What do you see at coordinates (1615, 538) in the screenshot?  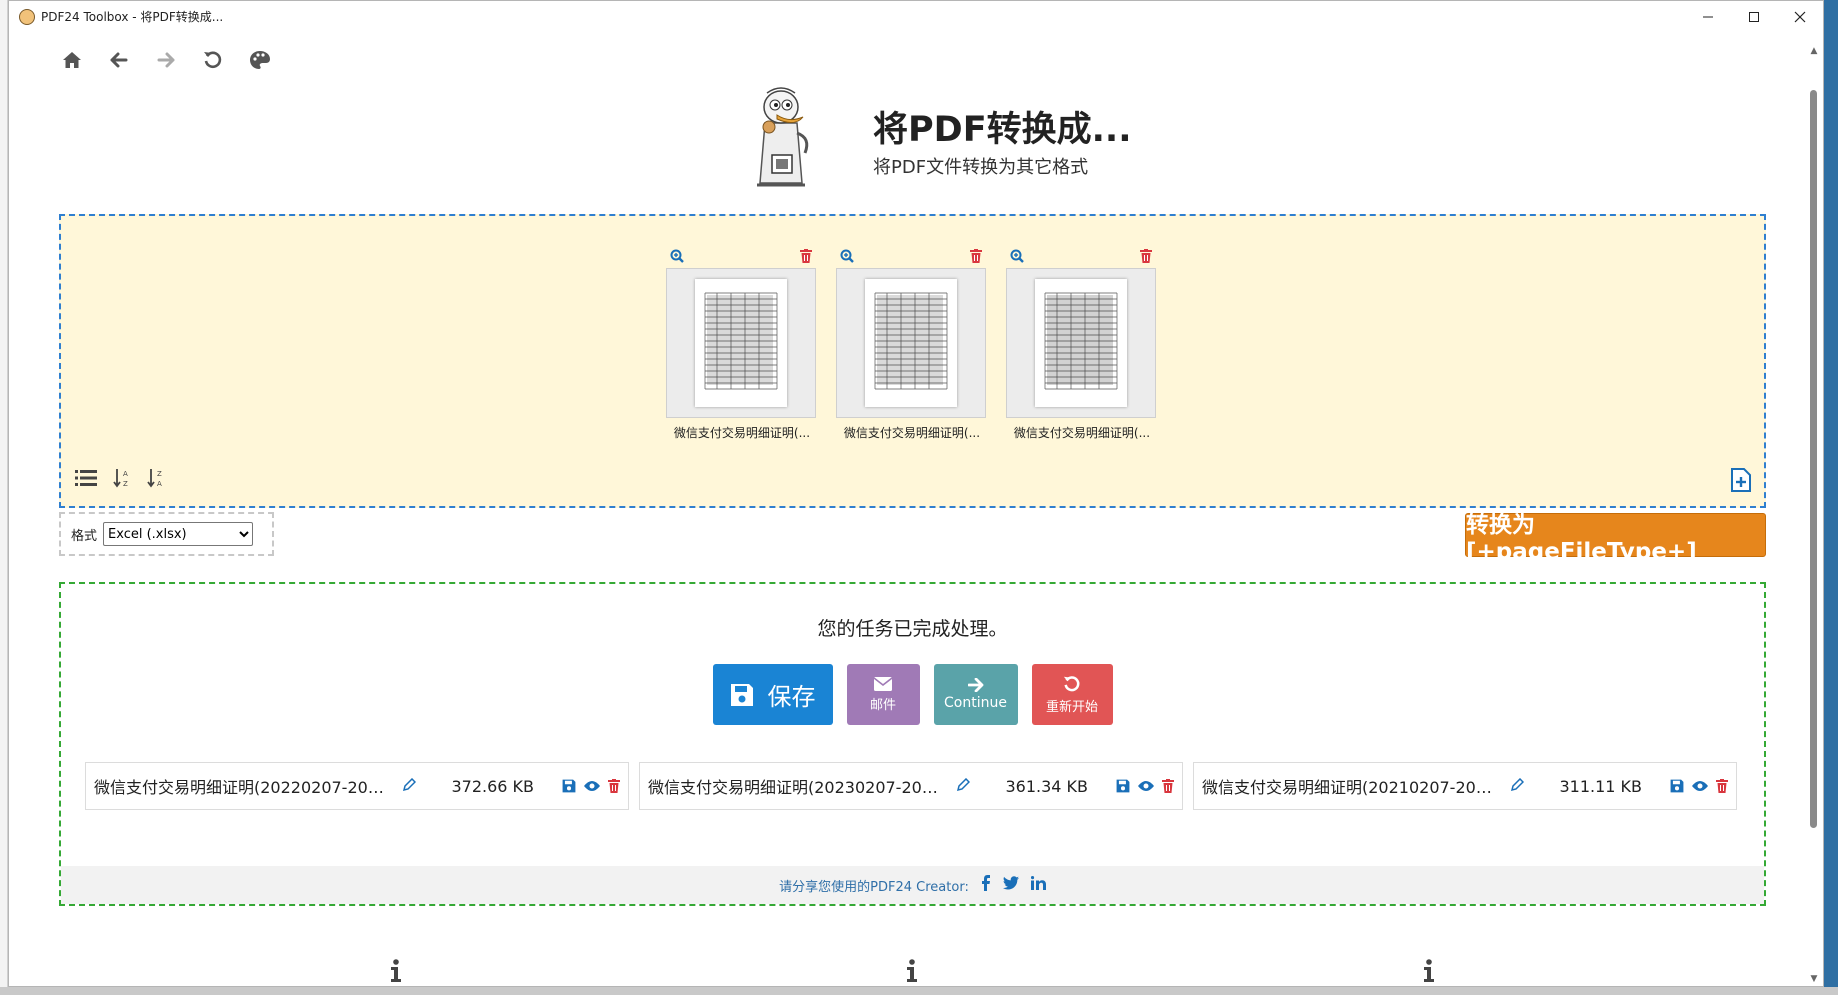 I see `convert-button: 转换为[+pageFileType+]` at bounding box center [1615, 538].